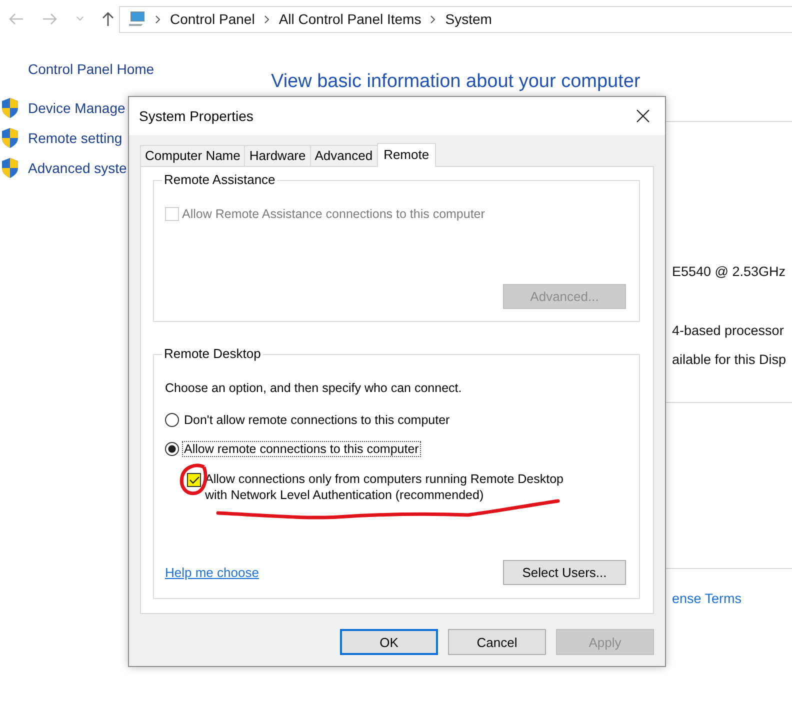  What do you see at coordinates (314, 388) in the screenshot?
I see `instruction-text: Choose an option, and then specify who can connect.` at bounding box center [314, 388].